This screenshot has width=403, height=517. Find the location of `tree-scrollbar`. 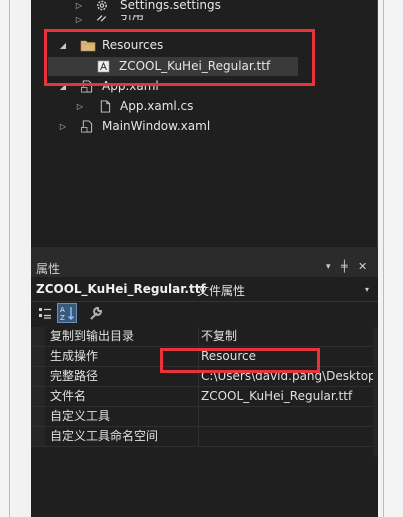

tree-scrollbar is located at coordinates (377, 123).